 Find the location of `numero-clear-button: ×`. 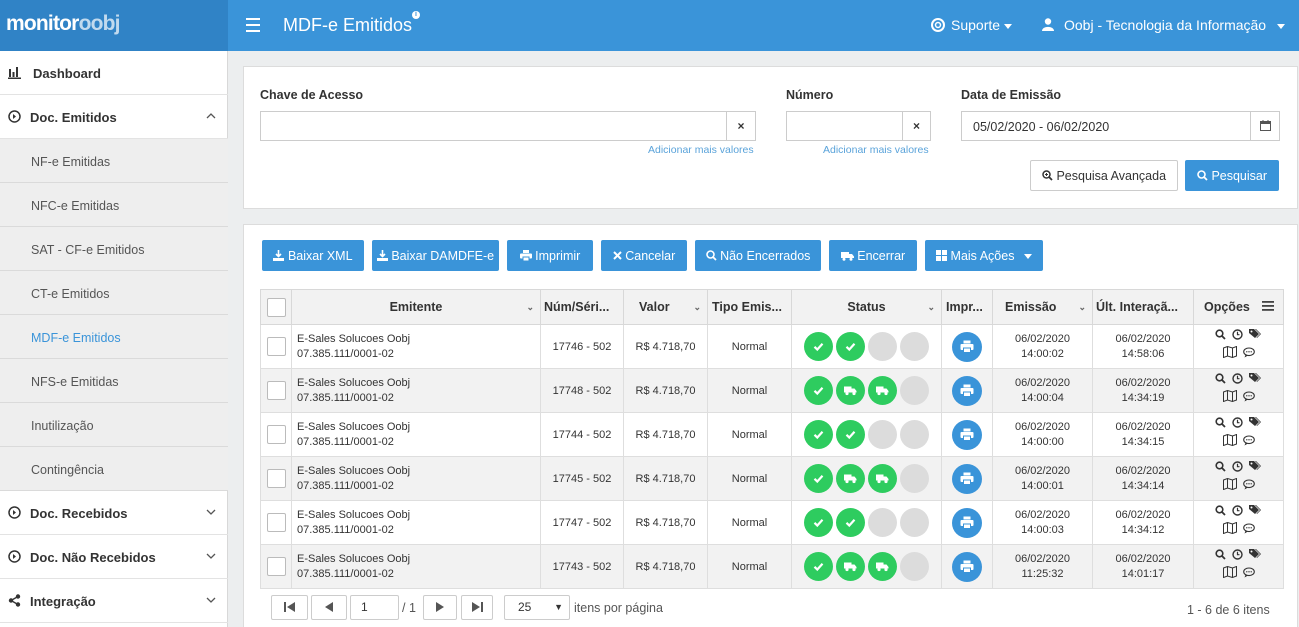

numero-clear-button: × is located at coordinates (916, 126).